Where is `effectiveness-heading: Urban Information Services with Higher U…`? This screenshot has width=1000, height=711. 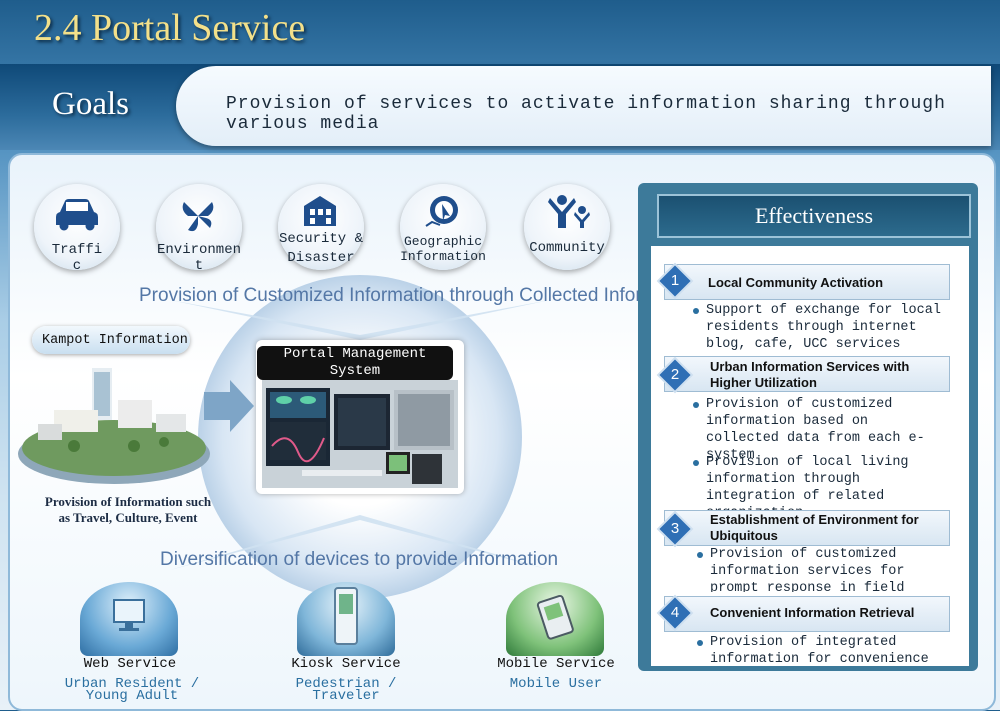 effectiveness-heading: Urban Information Services with Higher U… is located at coordinates (810, 374).